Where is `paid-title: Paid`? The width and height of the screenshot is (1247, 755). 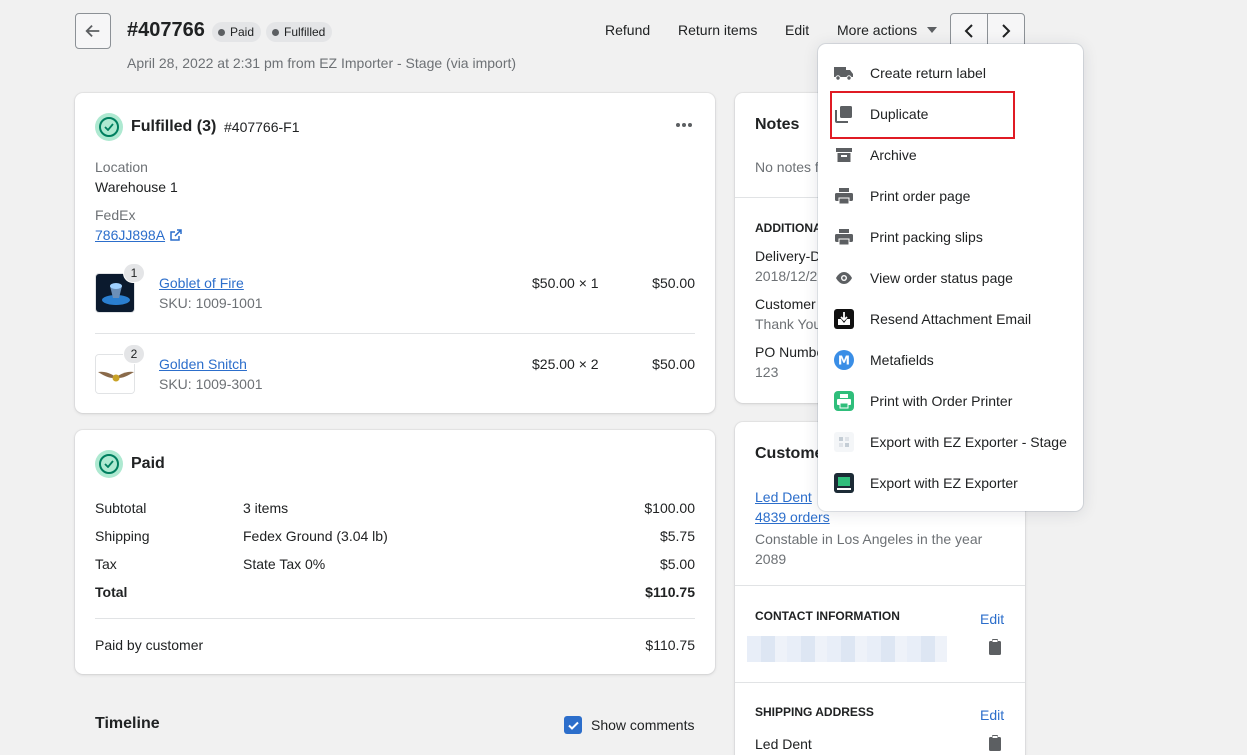
paid-title: Paid is located at coordinates (148, 463).